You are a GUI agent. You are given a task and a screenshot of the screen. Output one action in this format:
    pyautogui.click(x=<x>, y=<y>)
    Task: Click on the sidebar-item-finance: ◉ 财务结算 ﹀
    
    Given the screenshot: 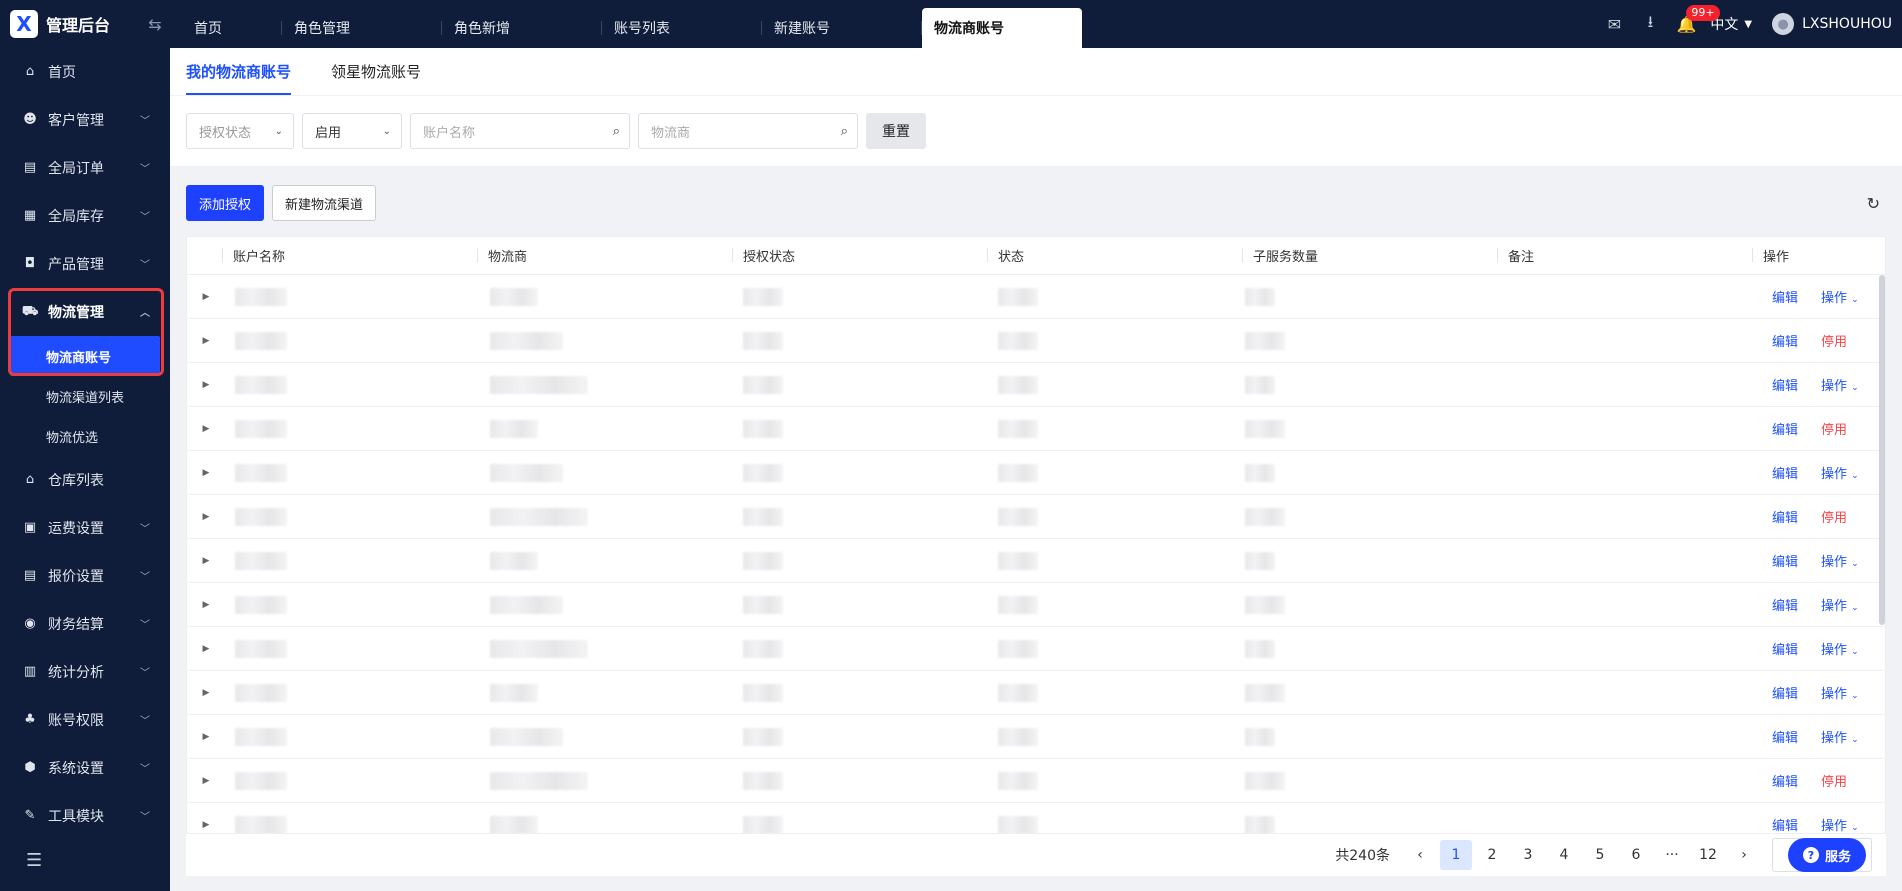 What is the action you would take?
    pyautogui.click(x=85, y=624)
    